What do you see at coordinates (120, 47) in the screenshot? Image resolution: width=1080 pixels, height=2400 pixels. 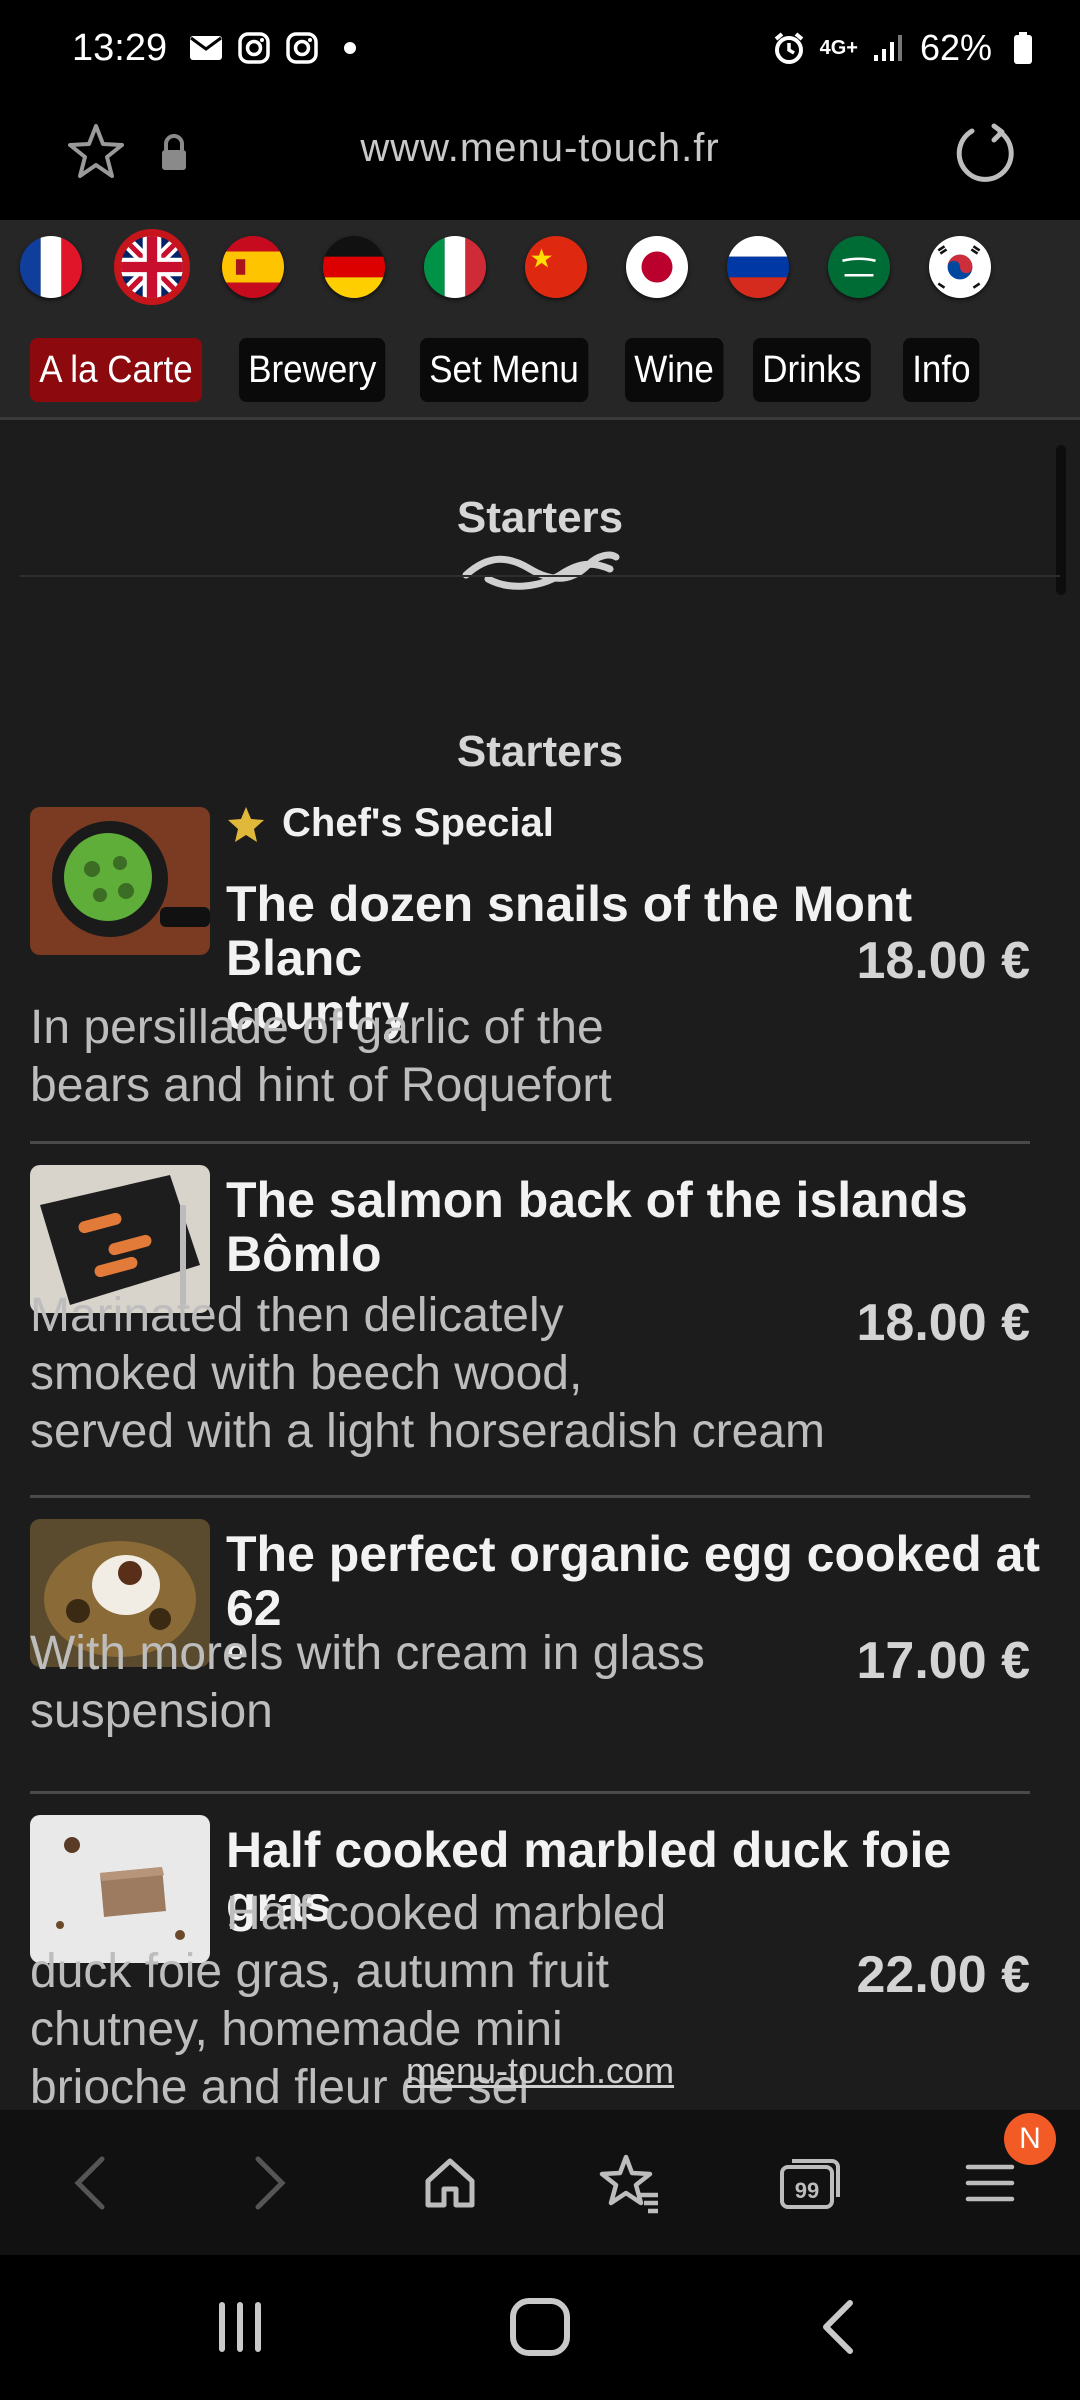 I see `status-time: 13:29` at bounding box center [120, 47].